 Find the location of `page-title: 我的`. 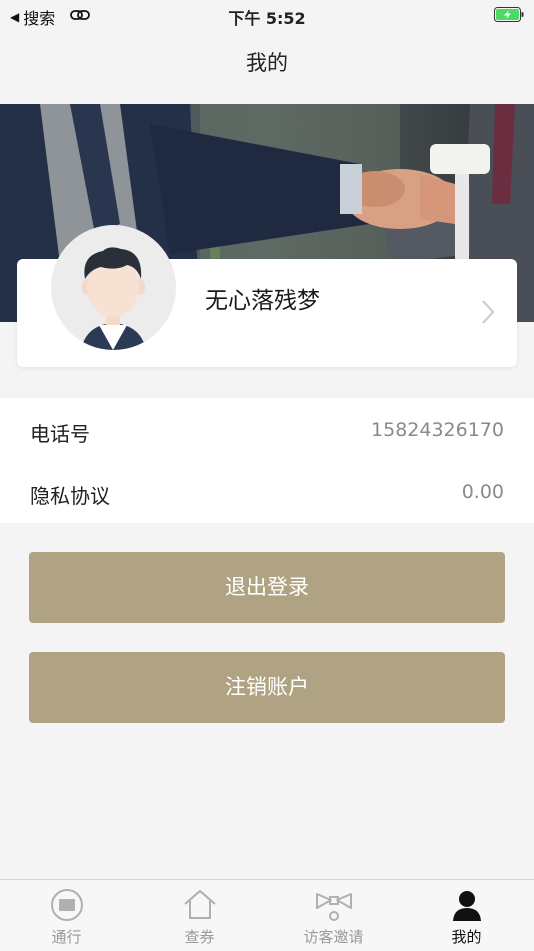

page-title: 我的 is located at coordinates (267, 63).